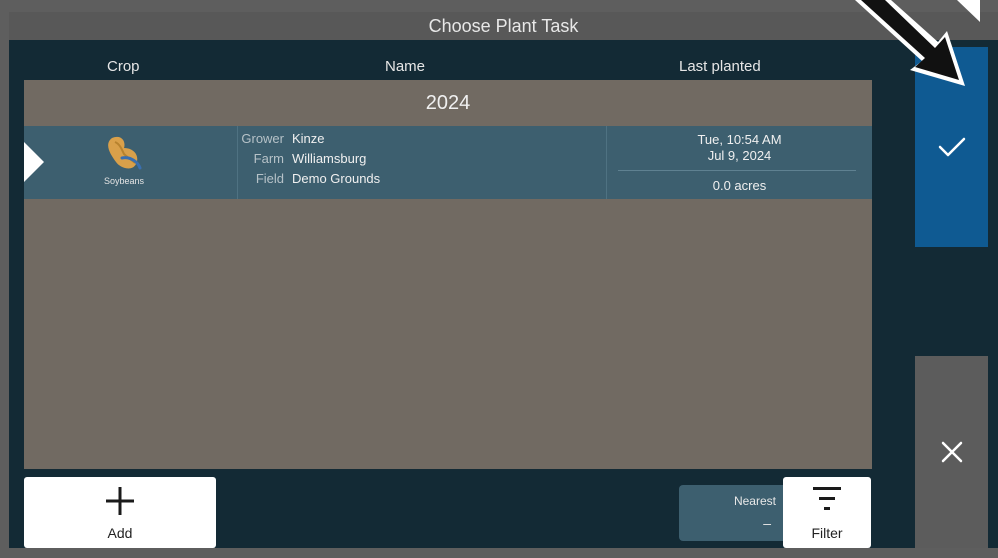  I want to click on check-icon, so click(951, 147).